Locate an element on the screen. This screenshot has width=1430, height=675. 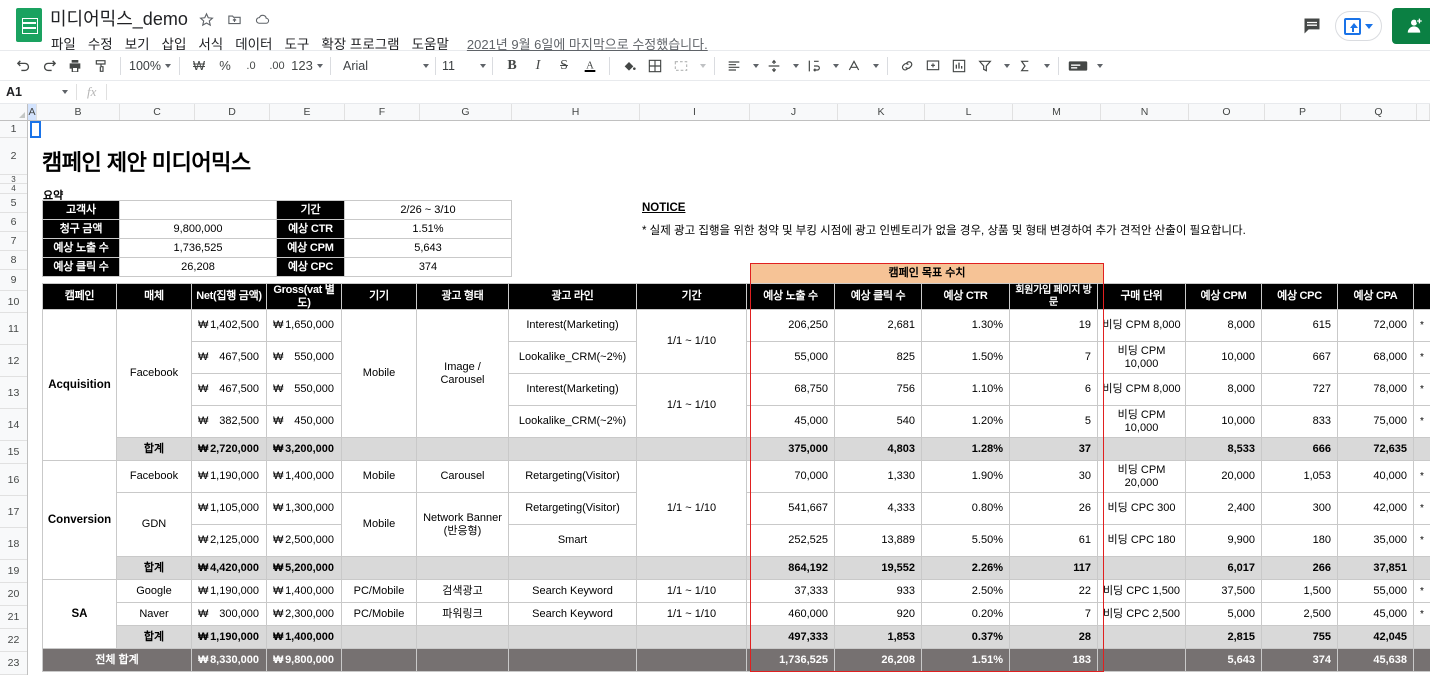
column-header-J: J is located at coordinates (794, 112).